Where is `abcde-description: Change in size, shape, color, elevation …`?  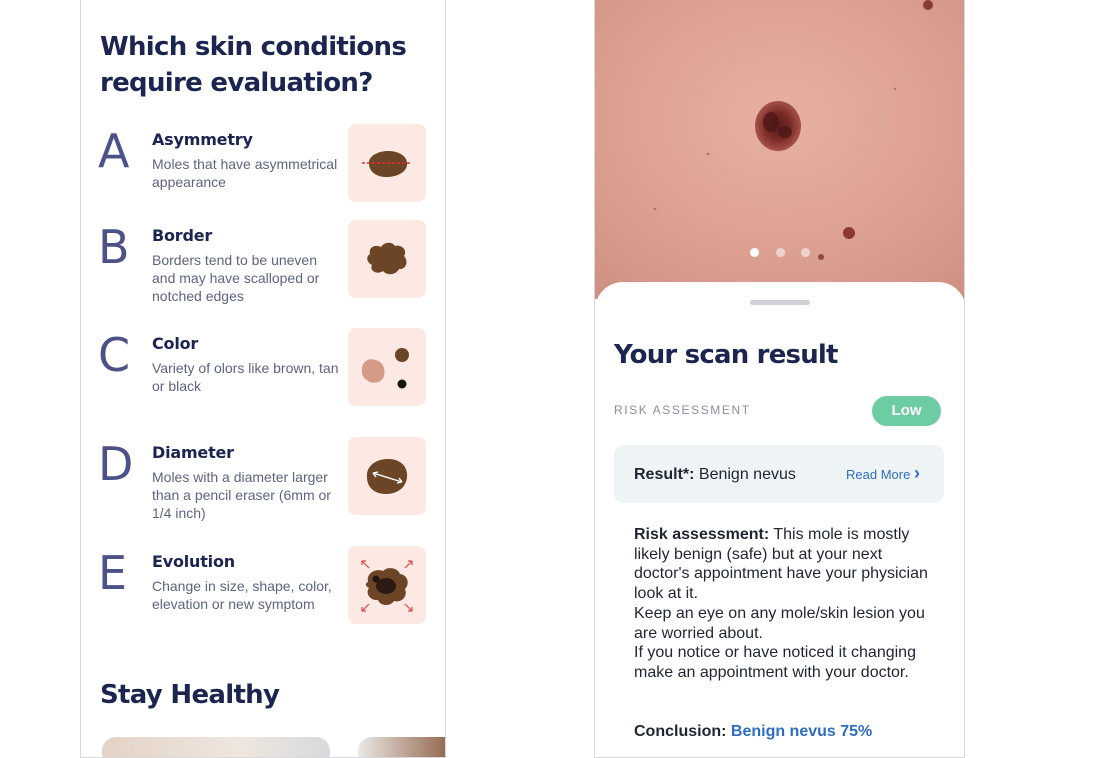
abcde-description: Change in size, shape, color, elevation … is located at coordinates (242, 595).